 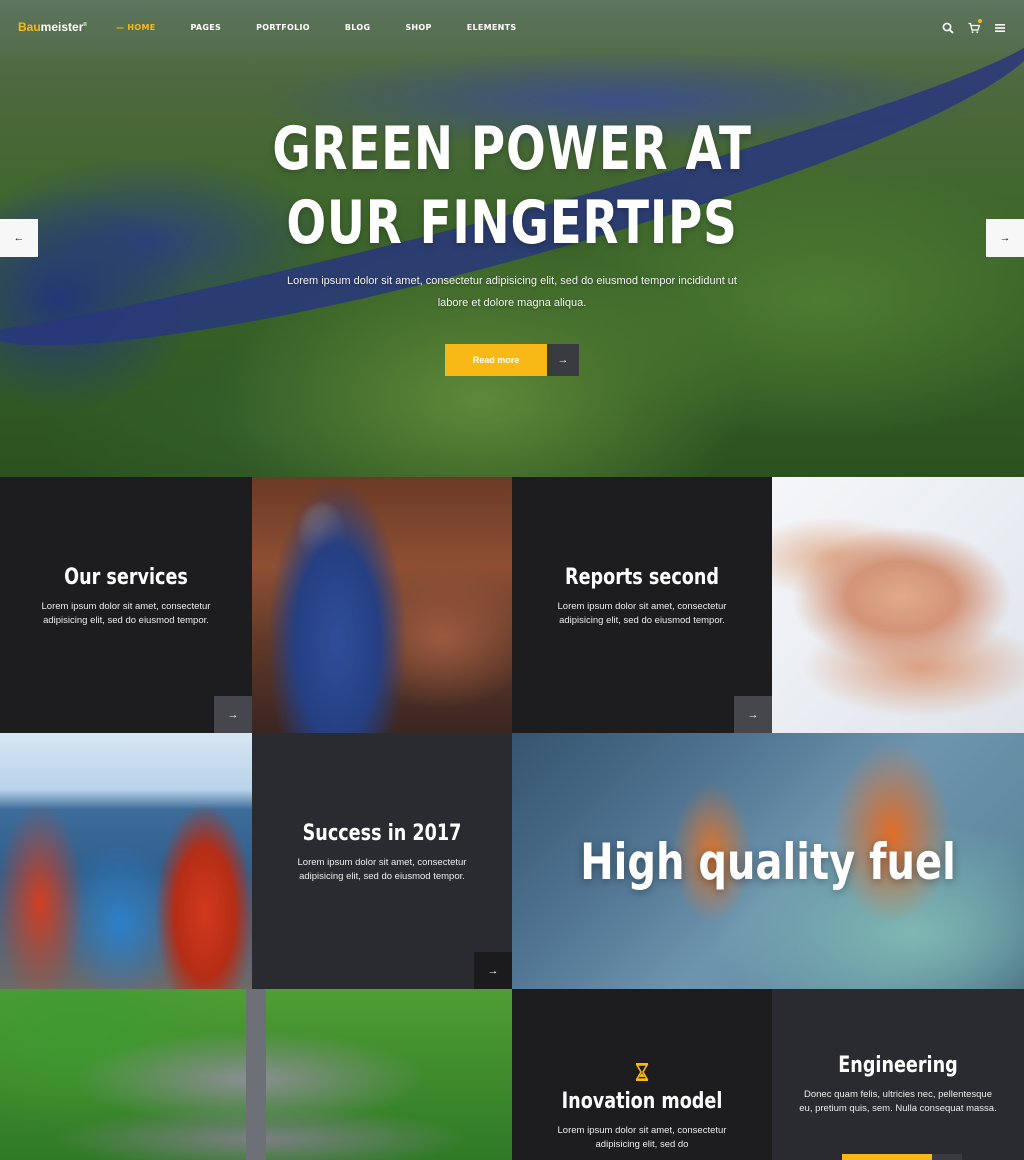 What do you see at coordinates (206, 27) in the screenshot?
I see `nav-item-pages: PAGES` at bounding box center [206, 27].